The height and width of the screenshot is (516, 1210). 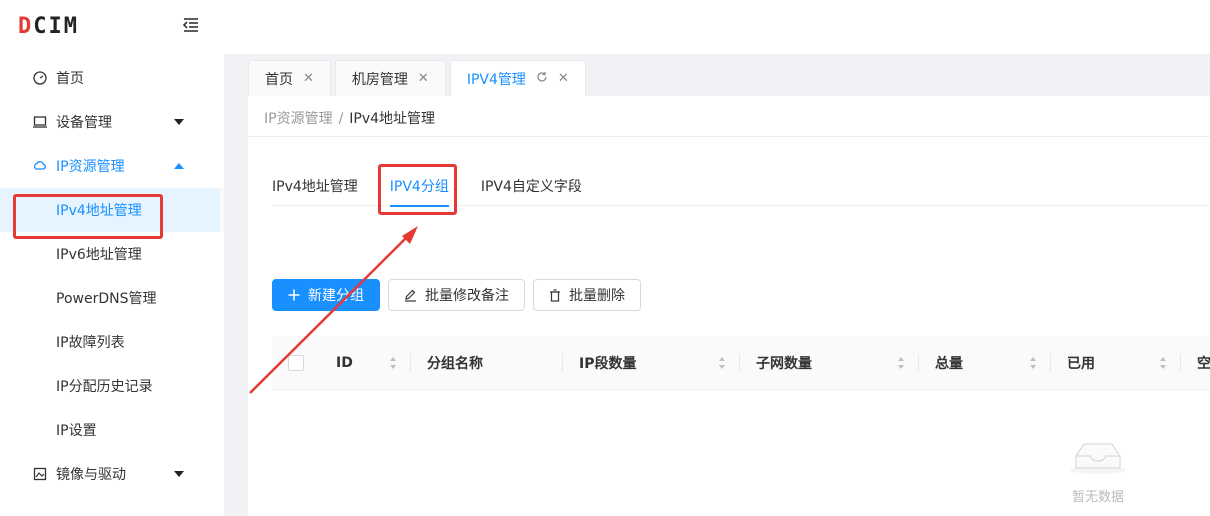 I want to click on reload-icon, so click(x=542, y=79).